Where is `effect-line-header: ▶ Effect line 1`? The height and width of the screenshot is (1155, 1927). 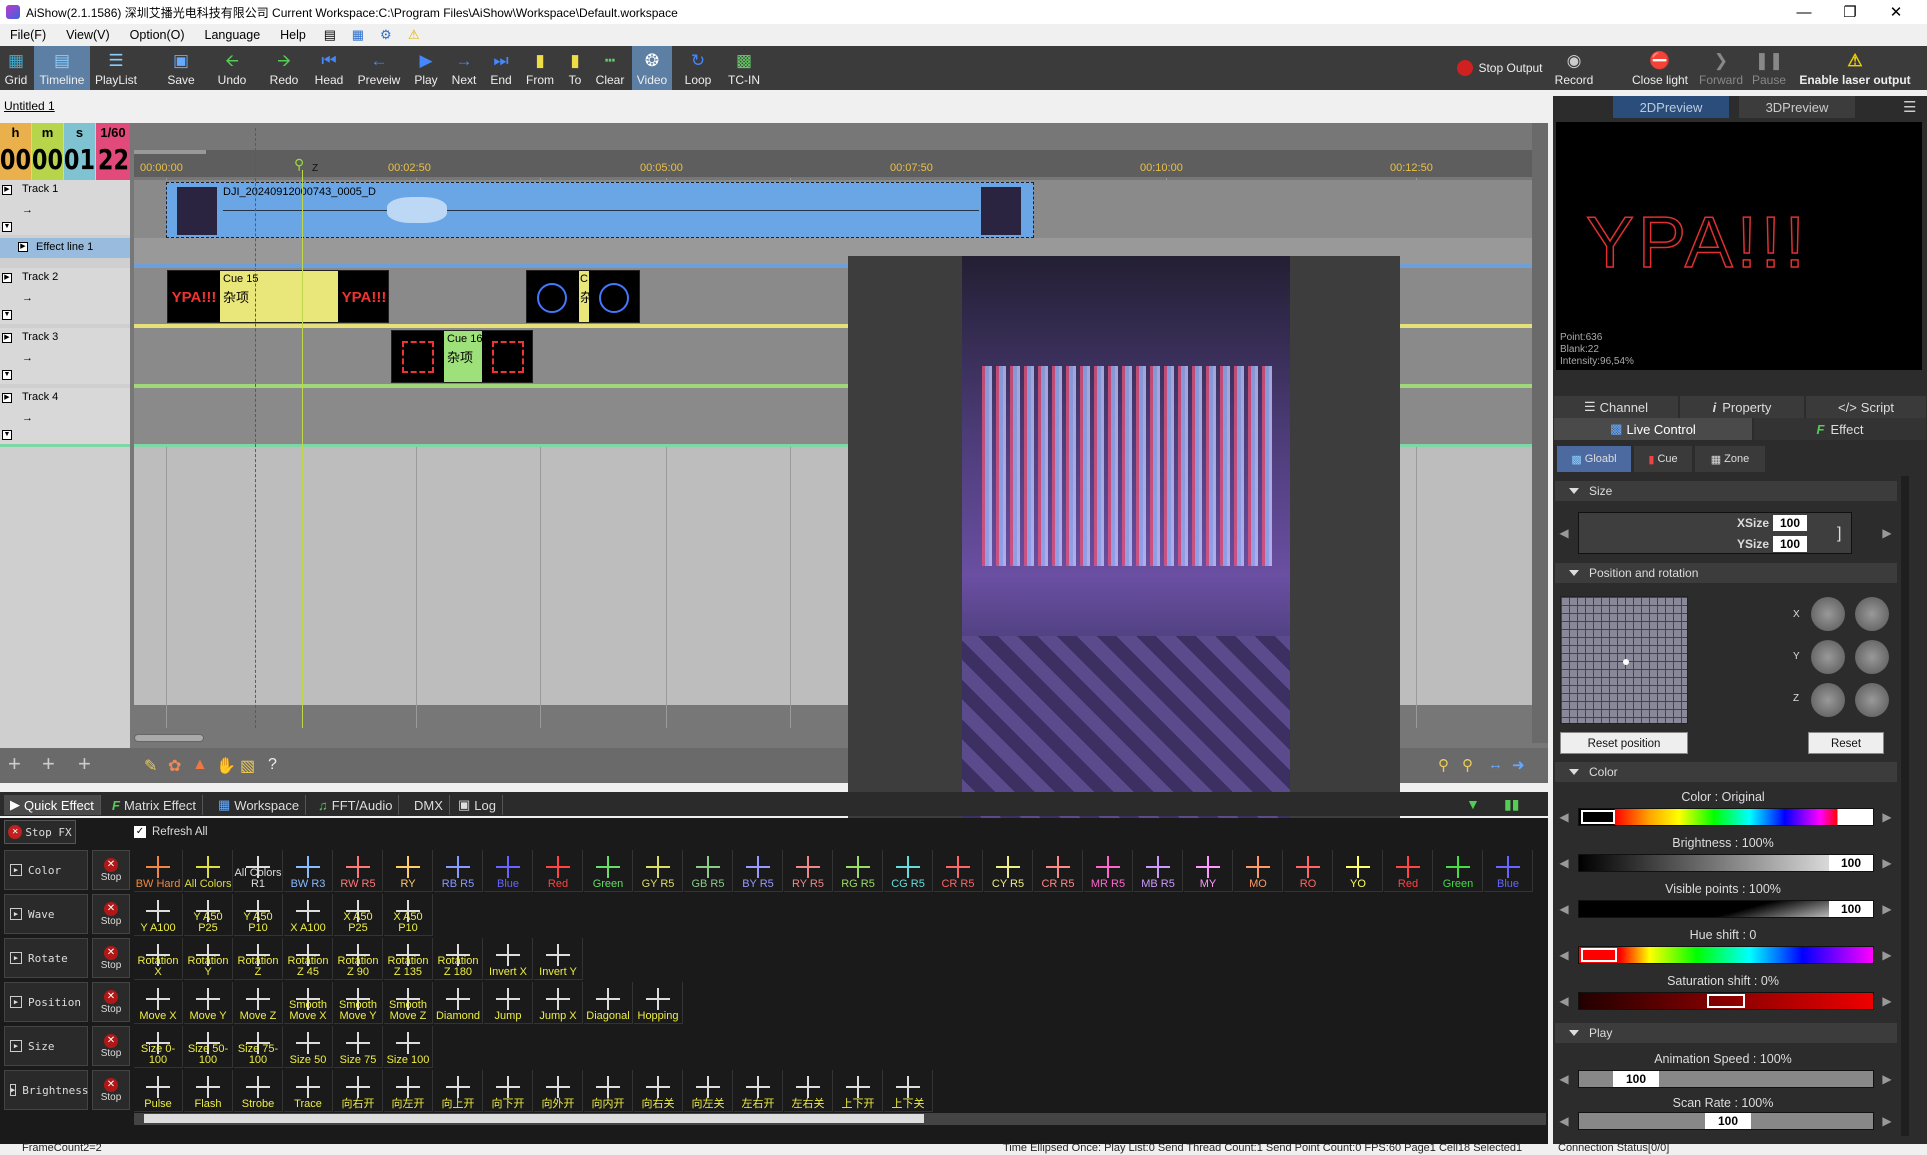 effect-line-header: ▶ Effect line 1 is located at coordinates (65, 248).